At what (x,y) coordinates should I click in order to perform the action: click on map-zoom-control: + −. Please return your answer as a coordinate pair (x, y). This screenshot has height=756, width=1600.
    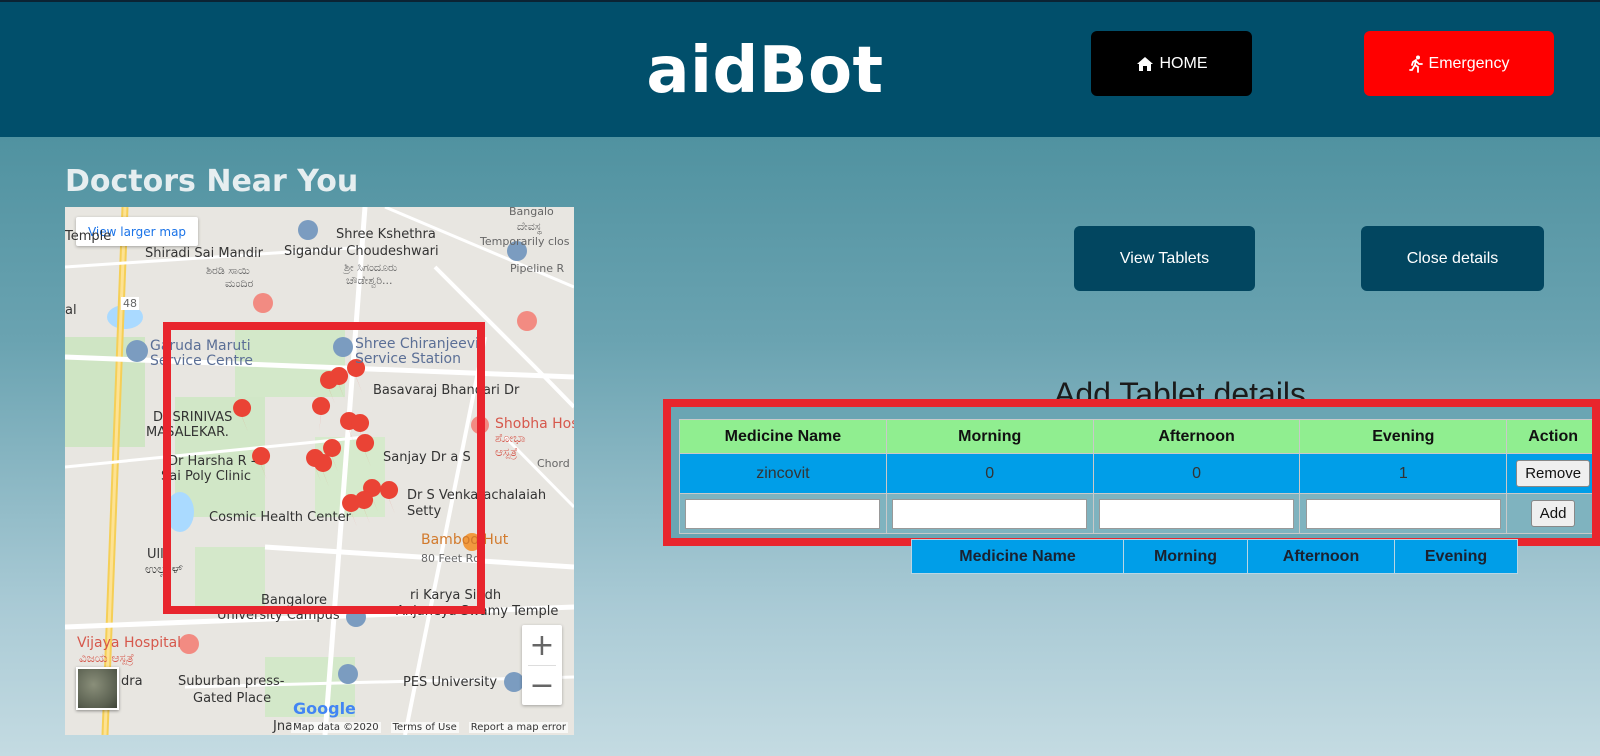
    Looking at the image, I should click on (542, 665).